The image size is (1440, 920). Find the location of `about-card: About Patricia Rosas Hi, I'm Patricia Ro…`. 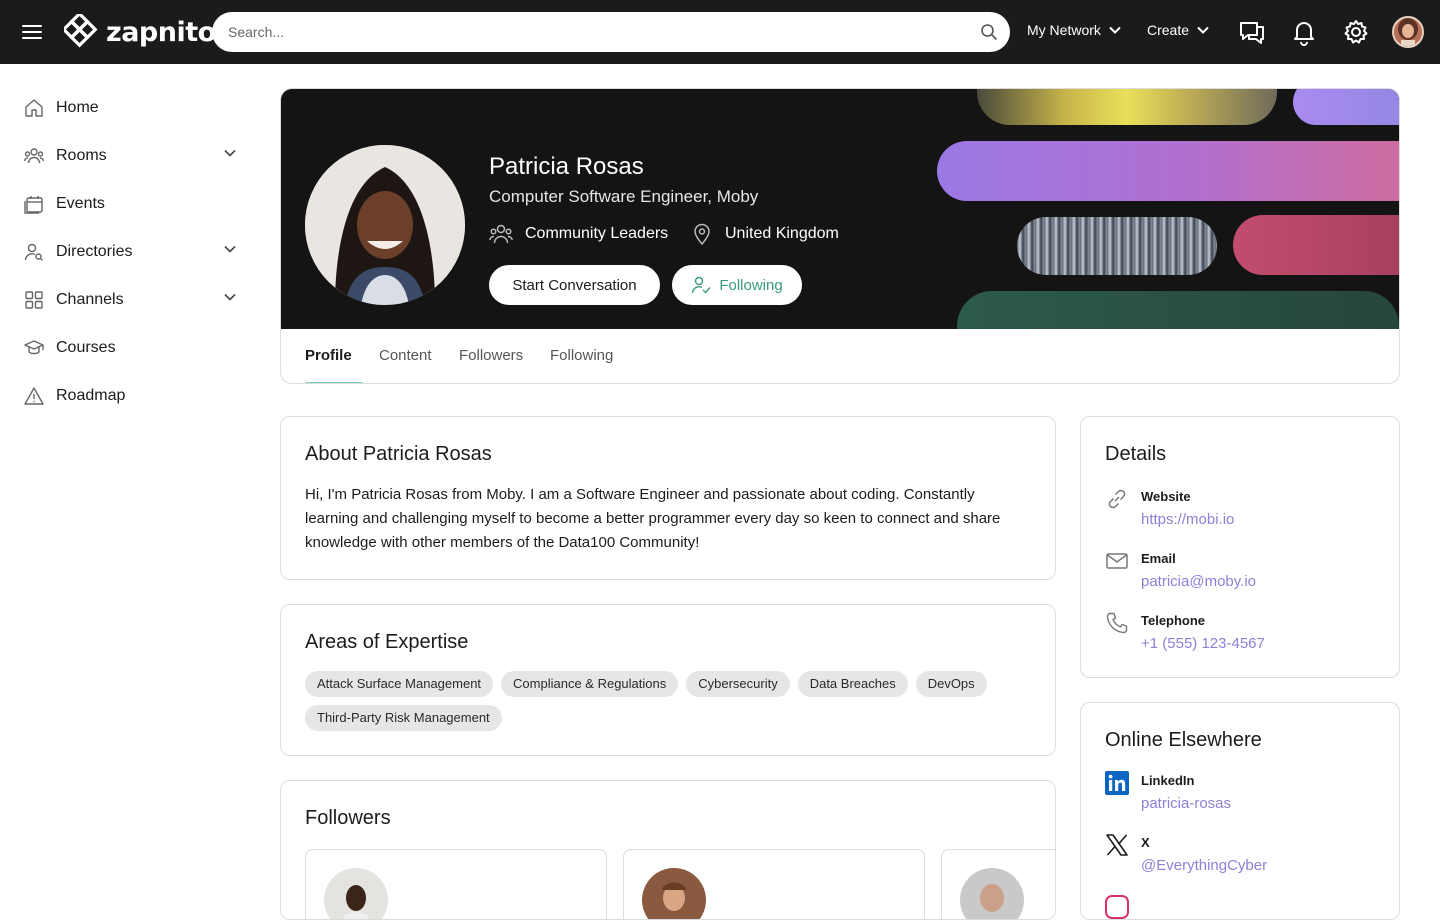

about-card: About Patricia Rosas Hi, I'm Patricia Ro… is located at coordinates (668, 498).